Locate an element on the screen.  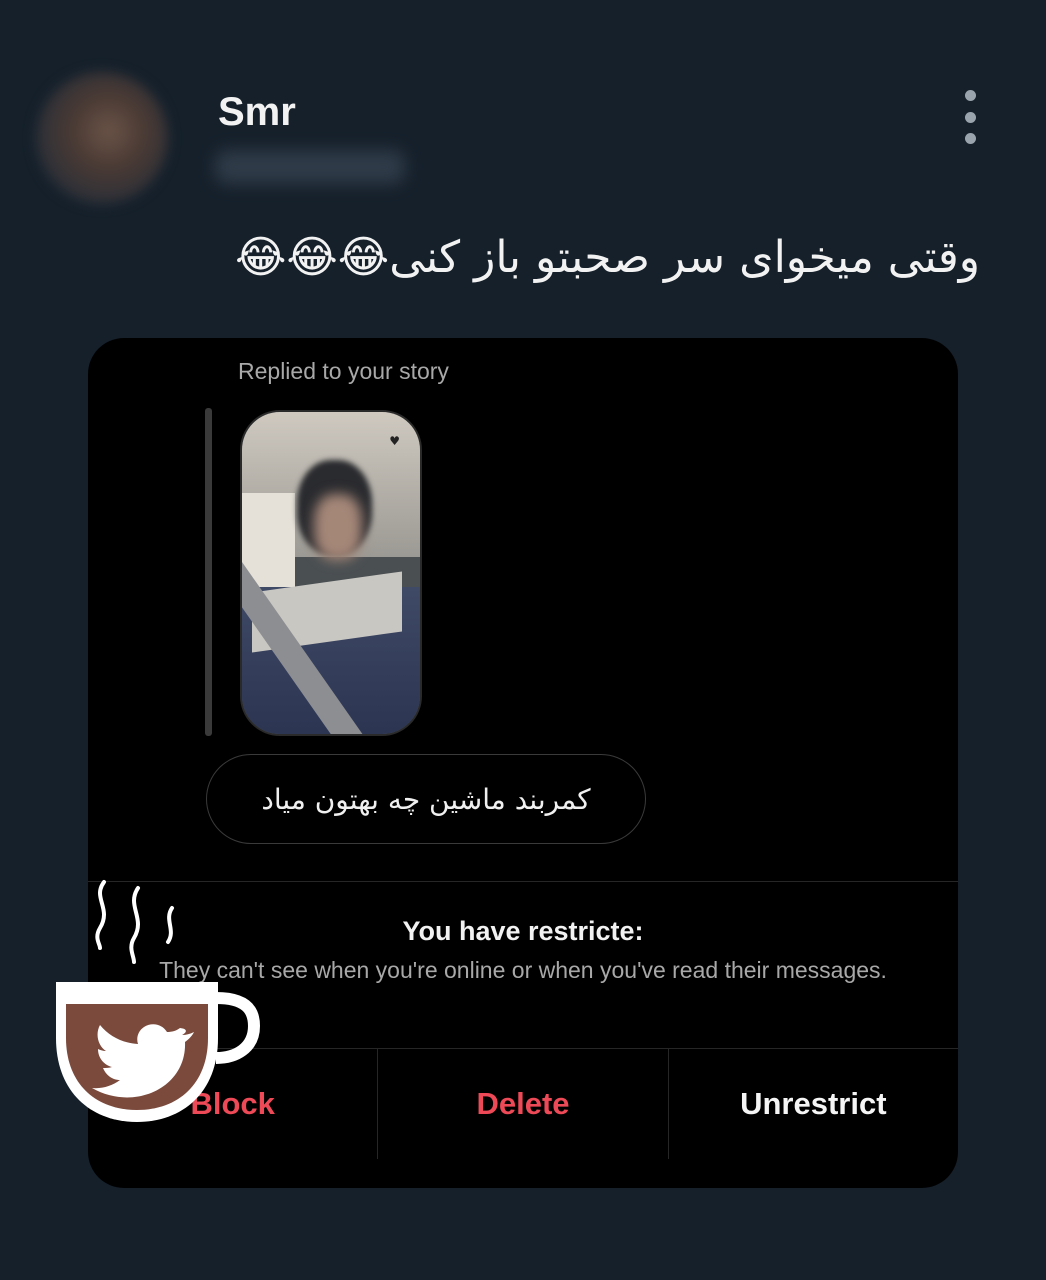
heart-icon: ♥ is located at coordinates (394, 441).